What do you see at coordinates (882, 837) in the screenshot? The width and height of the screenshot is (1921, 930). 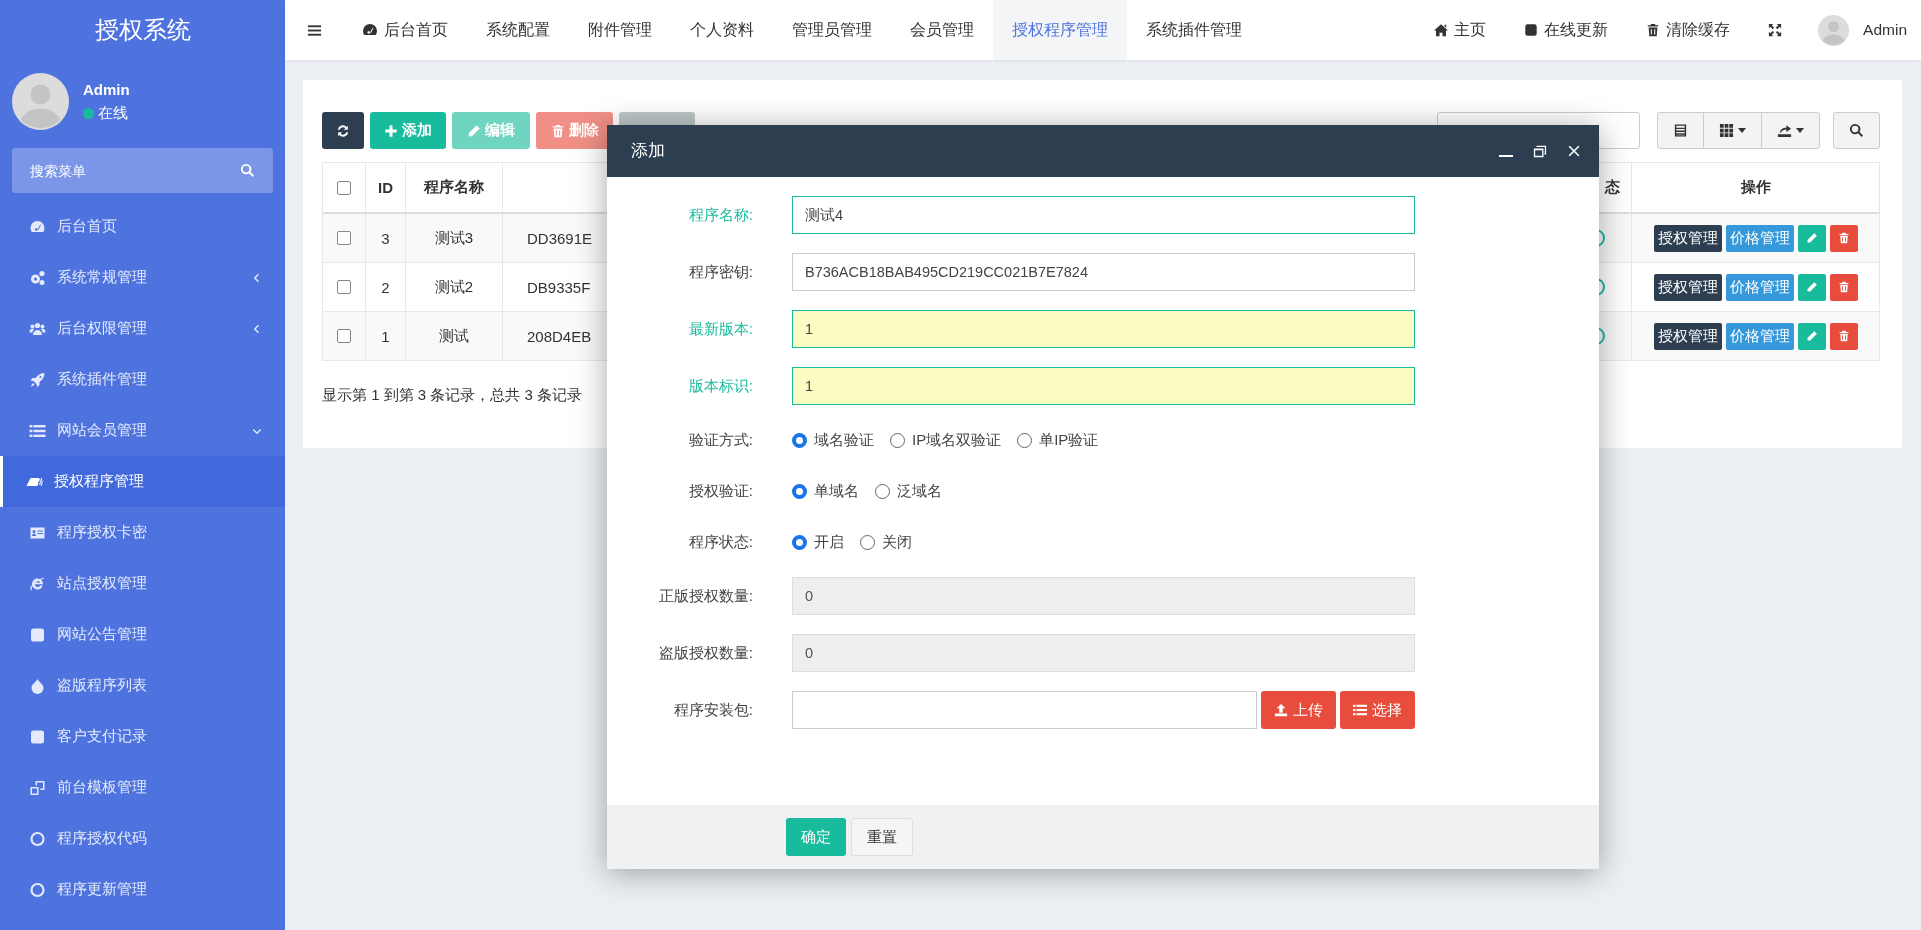 I see `reset-button: 重置` at bounding box center [882, 837].